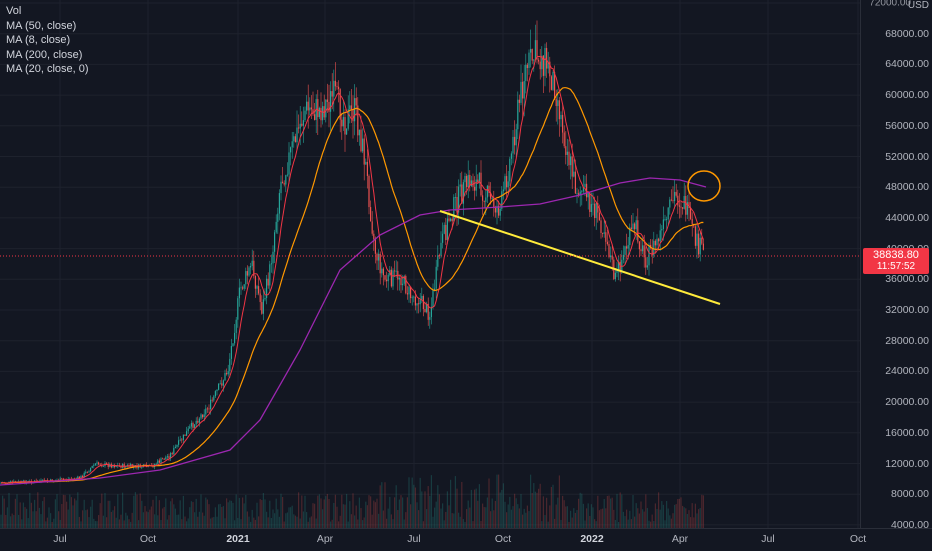 The image size is (932, 551). I want to click on time-tick-label: Jul, so click(414, 539).